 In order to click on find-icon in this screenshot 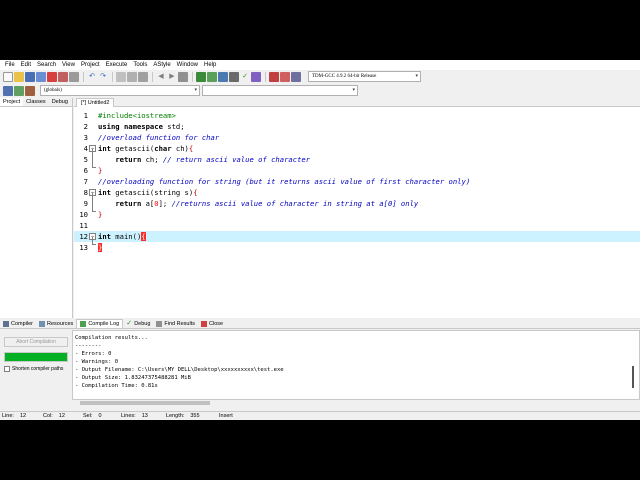, I will do `click(121, 77)`.